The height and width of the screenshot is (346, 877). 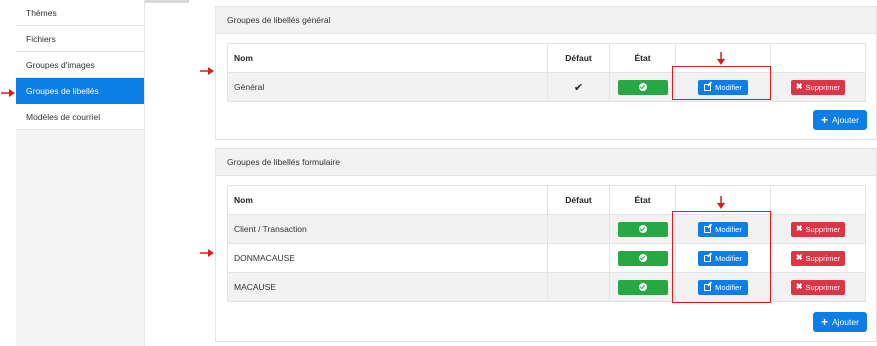 What do you see at coordinates (546, 20) in the screenshot?
I see `panel-title: Groupes de libellés général` at bounding box center [546, 20].